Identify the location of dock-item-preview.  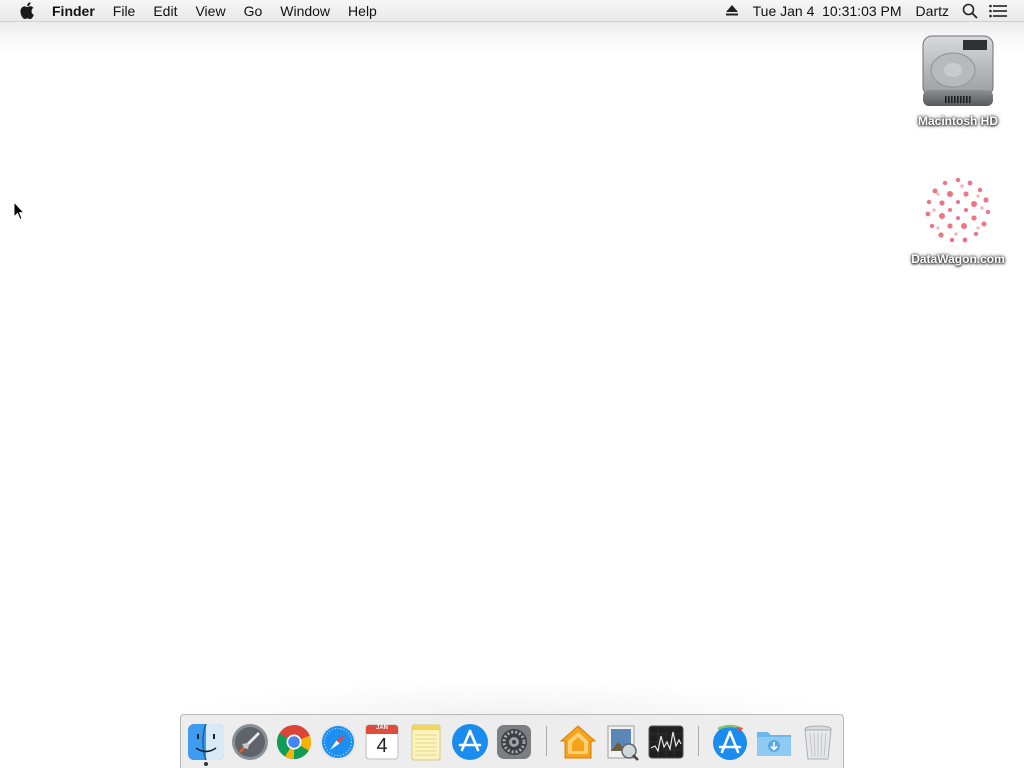
(622, 742).